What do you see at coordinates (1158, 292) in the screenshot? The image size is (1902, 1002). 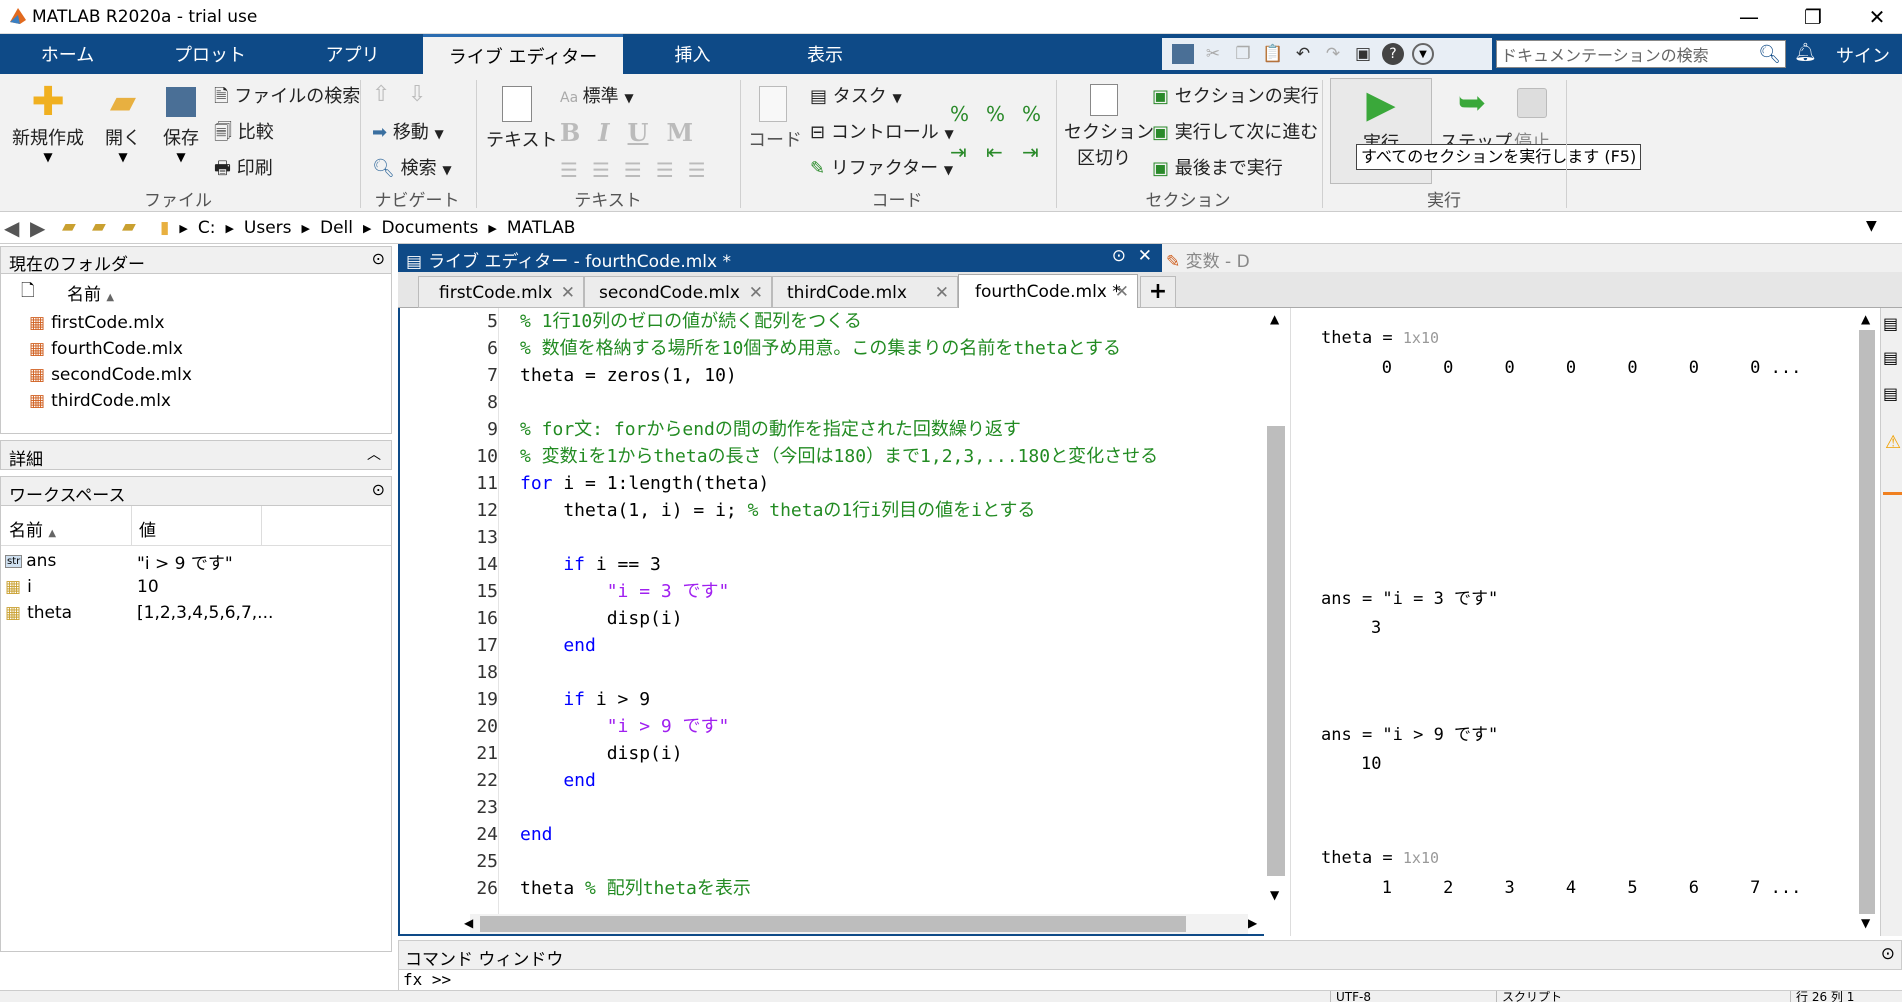 I see `new-tab-button: +` at bounding box center [1158, 292].